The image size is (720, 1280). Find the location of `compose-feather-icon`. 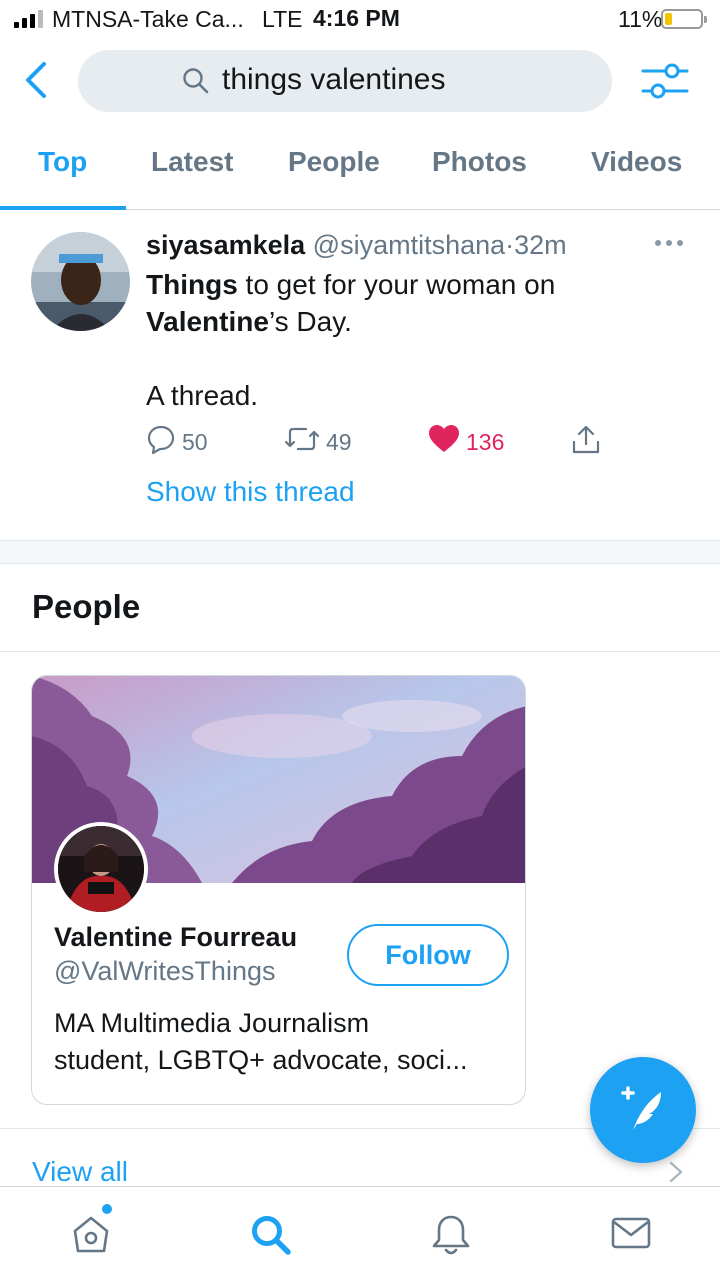

compose-feather-icon is located at coordinates (643, 1110).